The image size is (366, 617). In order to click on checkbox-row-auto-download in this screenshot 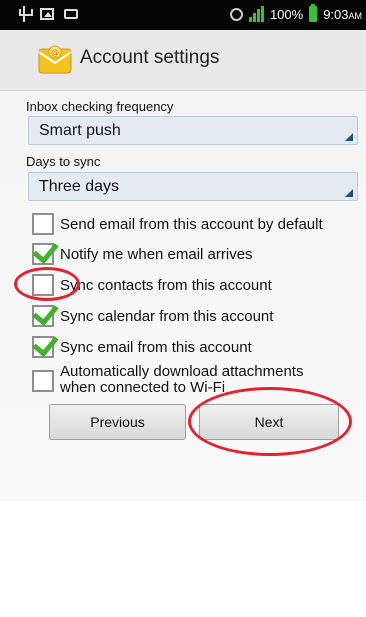, I will do `click(43, 381)`.